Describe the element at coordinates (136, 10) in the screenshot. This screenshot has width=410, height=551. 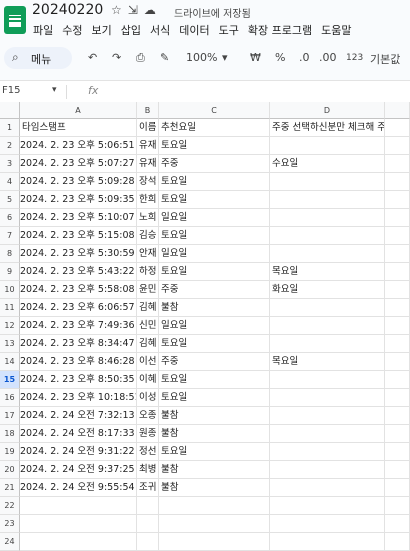
I see `move-icon: ⇲` at that location.